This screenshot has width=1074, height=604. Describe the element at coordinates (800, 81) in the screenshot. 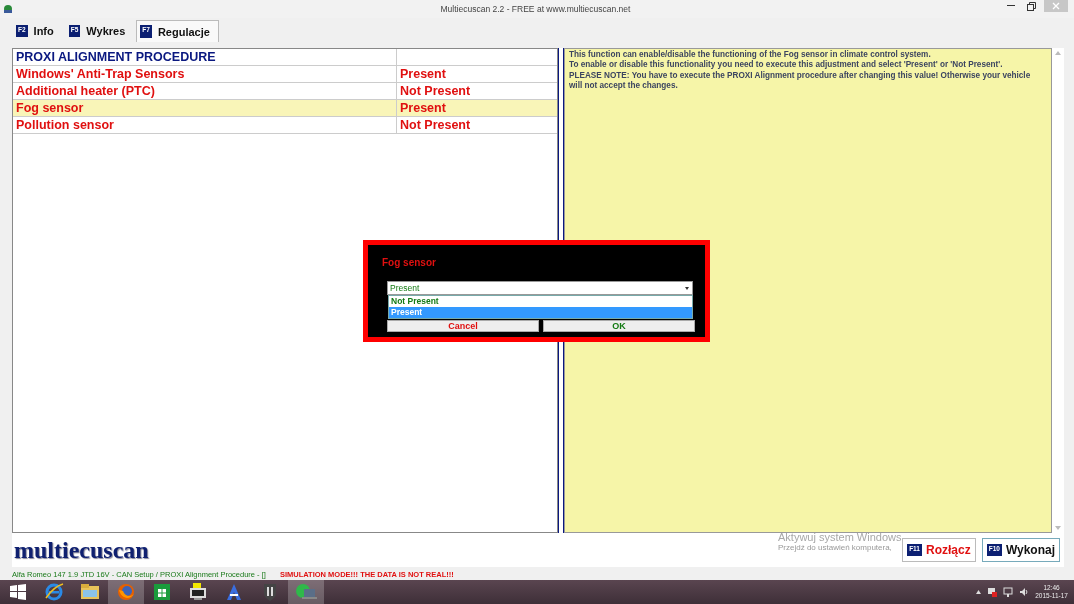

I see `description-text: PLEASE NOTE: You have to execute the PROXI Alignment procedure after changing this value! Otherwise your vehicle will not accept the changes.` at that location.